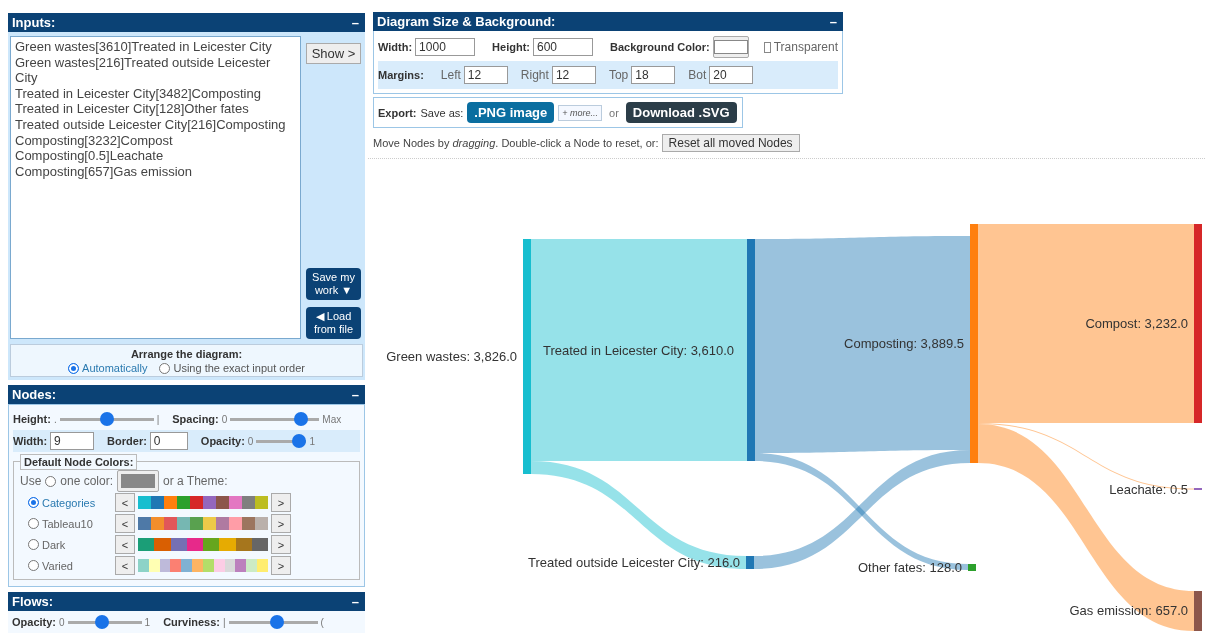 The image size is (1205, 635). I want to click on slider-max: Max, so click(332, 419).